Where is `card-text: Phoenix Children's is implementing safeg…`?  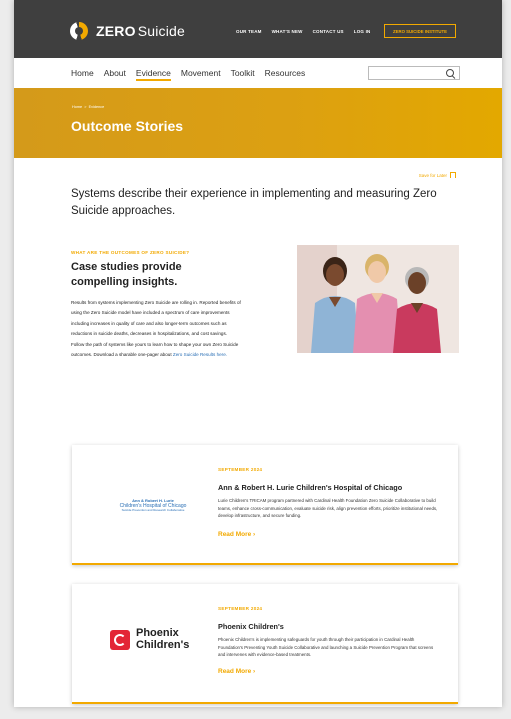
card-text: Phoenix Children's is implementing safeg… is located at coordinates (326, 647).